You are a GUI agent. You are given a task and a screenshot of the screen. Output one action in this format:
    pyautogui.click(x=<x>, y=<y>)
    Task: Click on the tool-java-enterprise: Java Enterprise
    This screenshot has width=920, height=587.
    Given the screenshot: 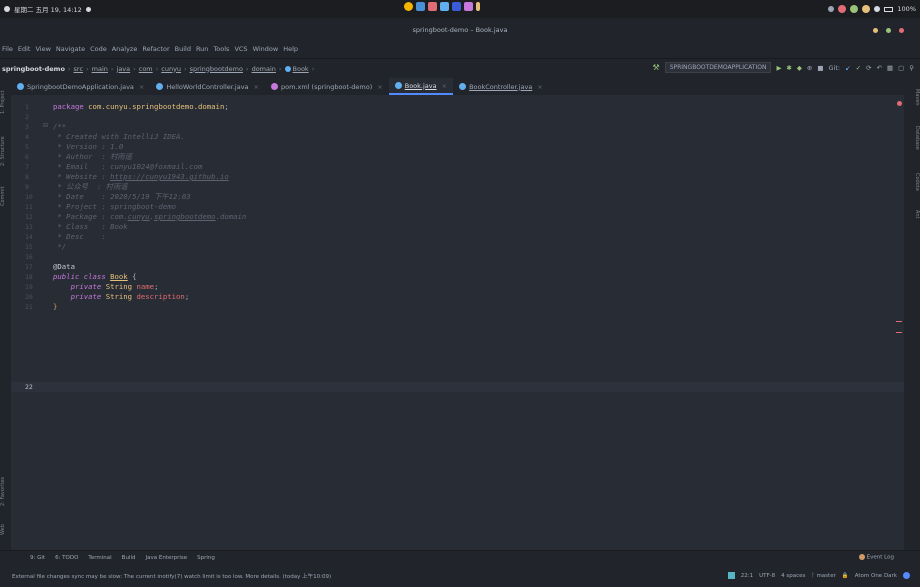 What is the action you would take?
    pyautogui.click(x=166, y=558)
    